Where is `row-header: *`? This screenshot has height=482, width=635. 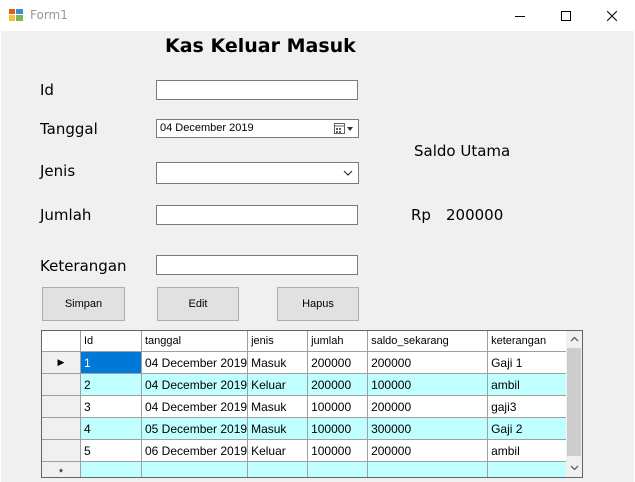
row-header: * is located at coordinates (61, 469).